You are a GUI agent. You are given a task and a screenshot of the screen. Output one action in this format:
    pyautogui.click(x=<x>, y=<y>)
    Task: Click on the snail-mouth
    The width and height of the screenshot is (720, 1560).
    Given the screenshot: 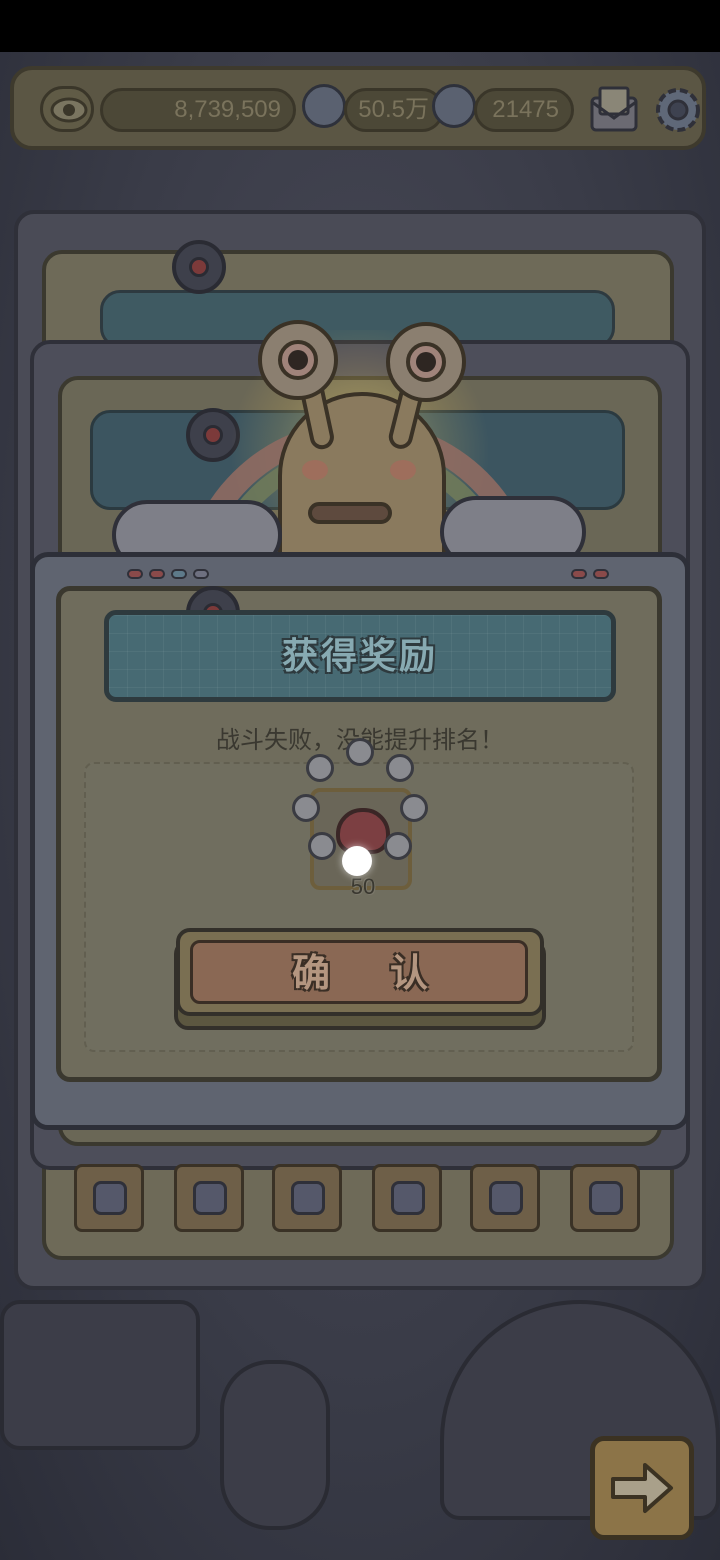 What is the action you would take?
    pyautogui.click(x=350, y=513)
    